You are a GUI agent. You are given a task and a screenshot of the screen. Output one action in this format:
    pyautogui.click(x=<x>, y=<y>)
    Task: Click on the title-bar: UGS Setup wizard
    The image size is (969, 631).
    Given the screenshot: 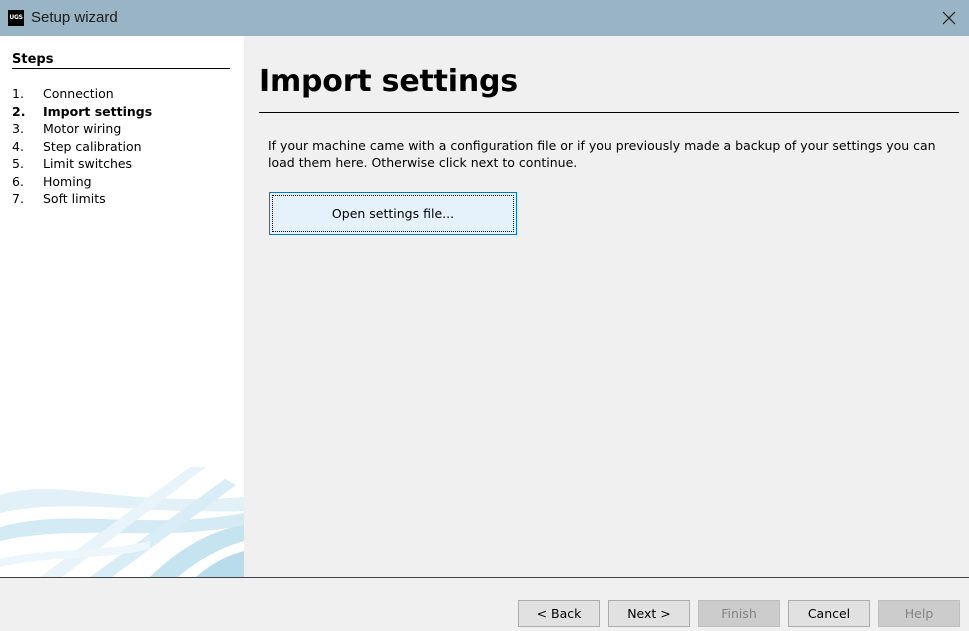 What is the action you would take?
    pyautogui.click(x=484, y=18)
    